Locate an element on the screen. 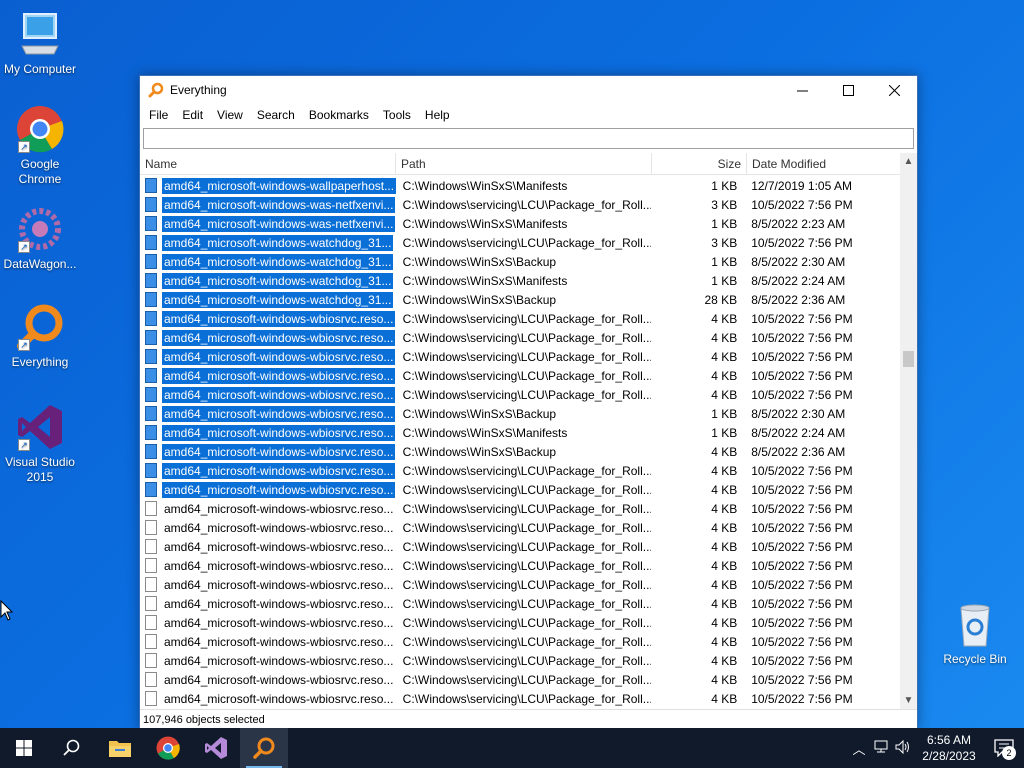 Image resolution: width=1024 pixels, height=768 pixels. file-date-modified: 8/5/2022 2:36 AM is located at coordinates (798, 451).